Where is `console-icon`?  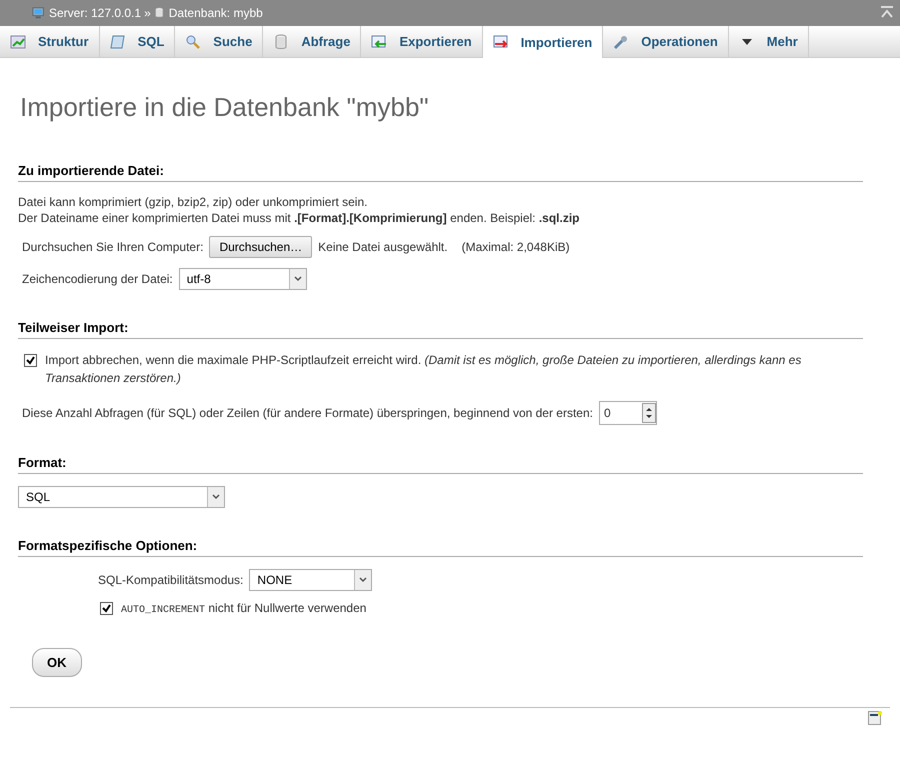 console-icon is located at coordinates (875, 718).